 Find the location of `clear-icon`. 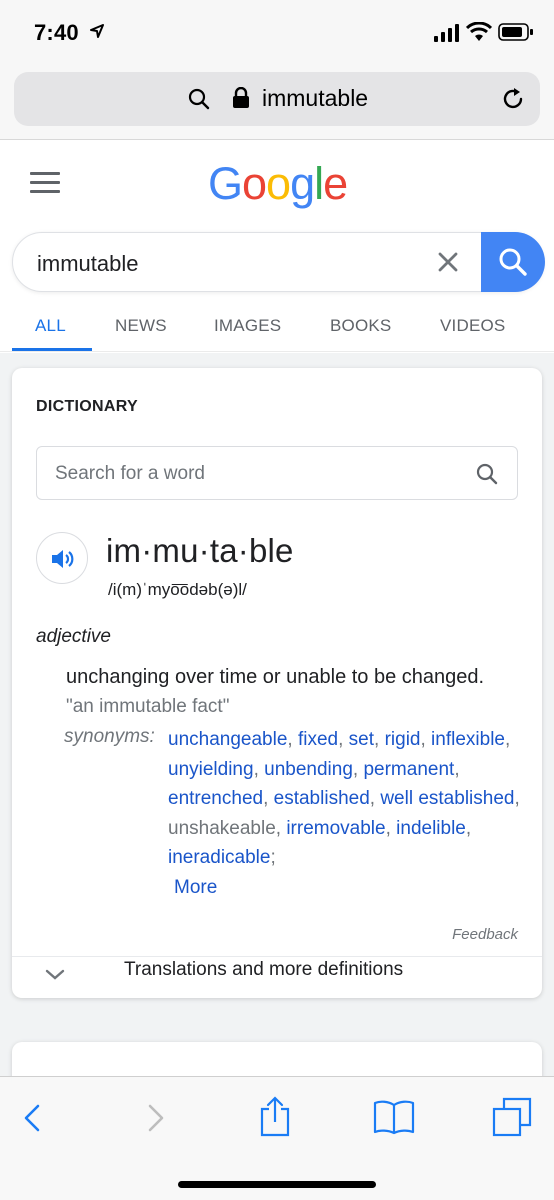

clear-icon is located at coordinates (448, 262).